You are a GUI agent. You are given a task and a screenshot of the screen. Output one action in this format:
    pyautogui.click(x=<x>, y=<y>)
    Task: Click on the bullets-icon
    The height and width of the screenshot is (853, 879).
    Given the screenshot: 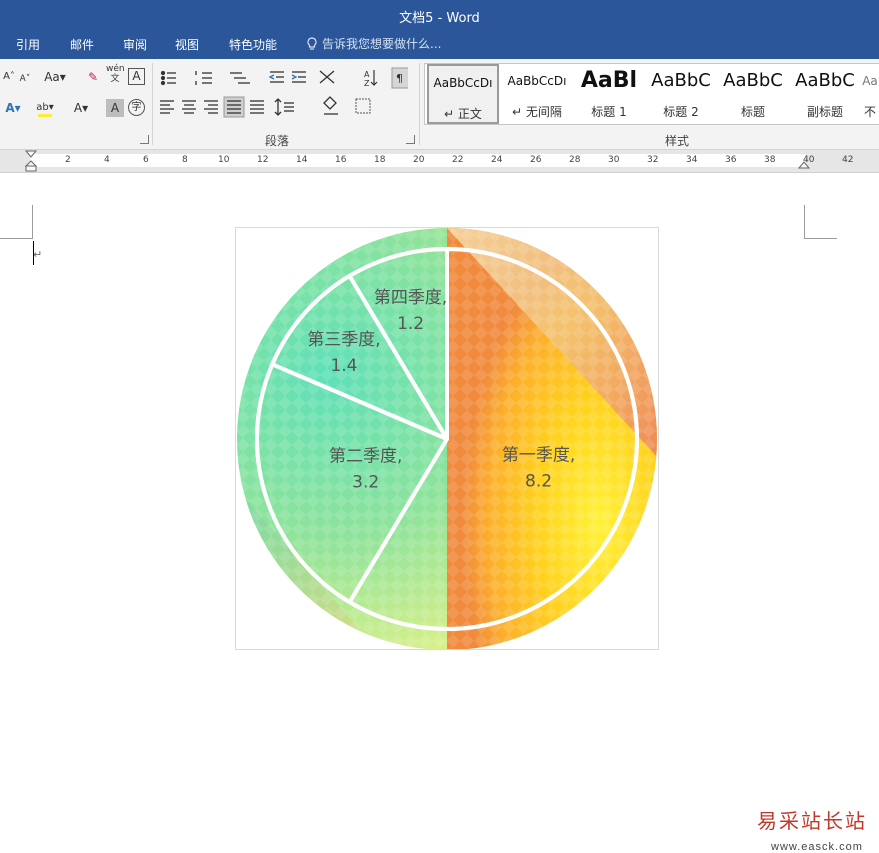 What is the action you would take?
    pyautogui.click(x=168, y=78)
    